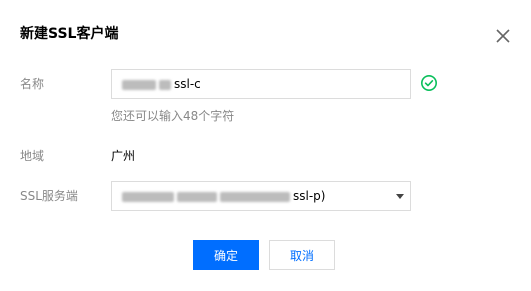 The height and width of the screenshot is (291, 531). I want to click on close-icon, so click(503, 36).